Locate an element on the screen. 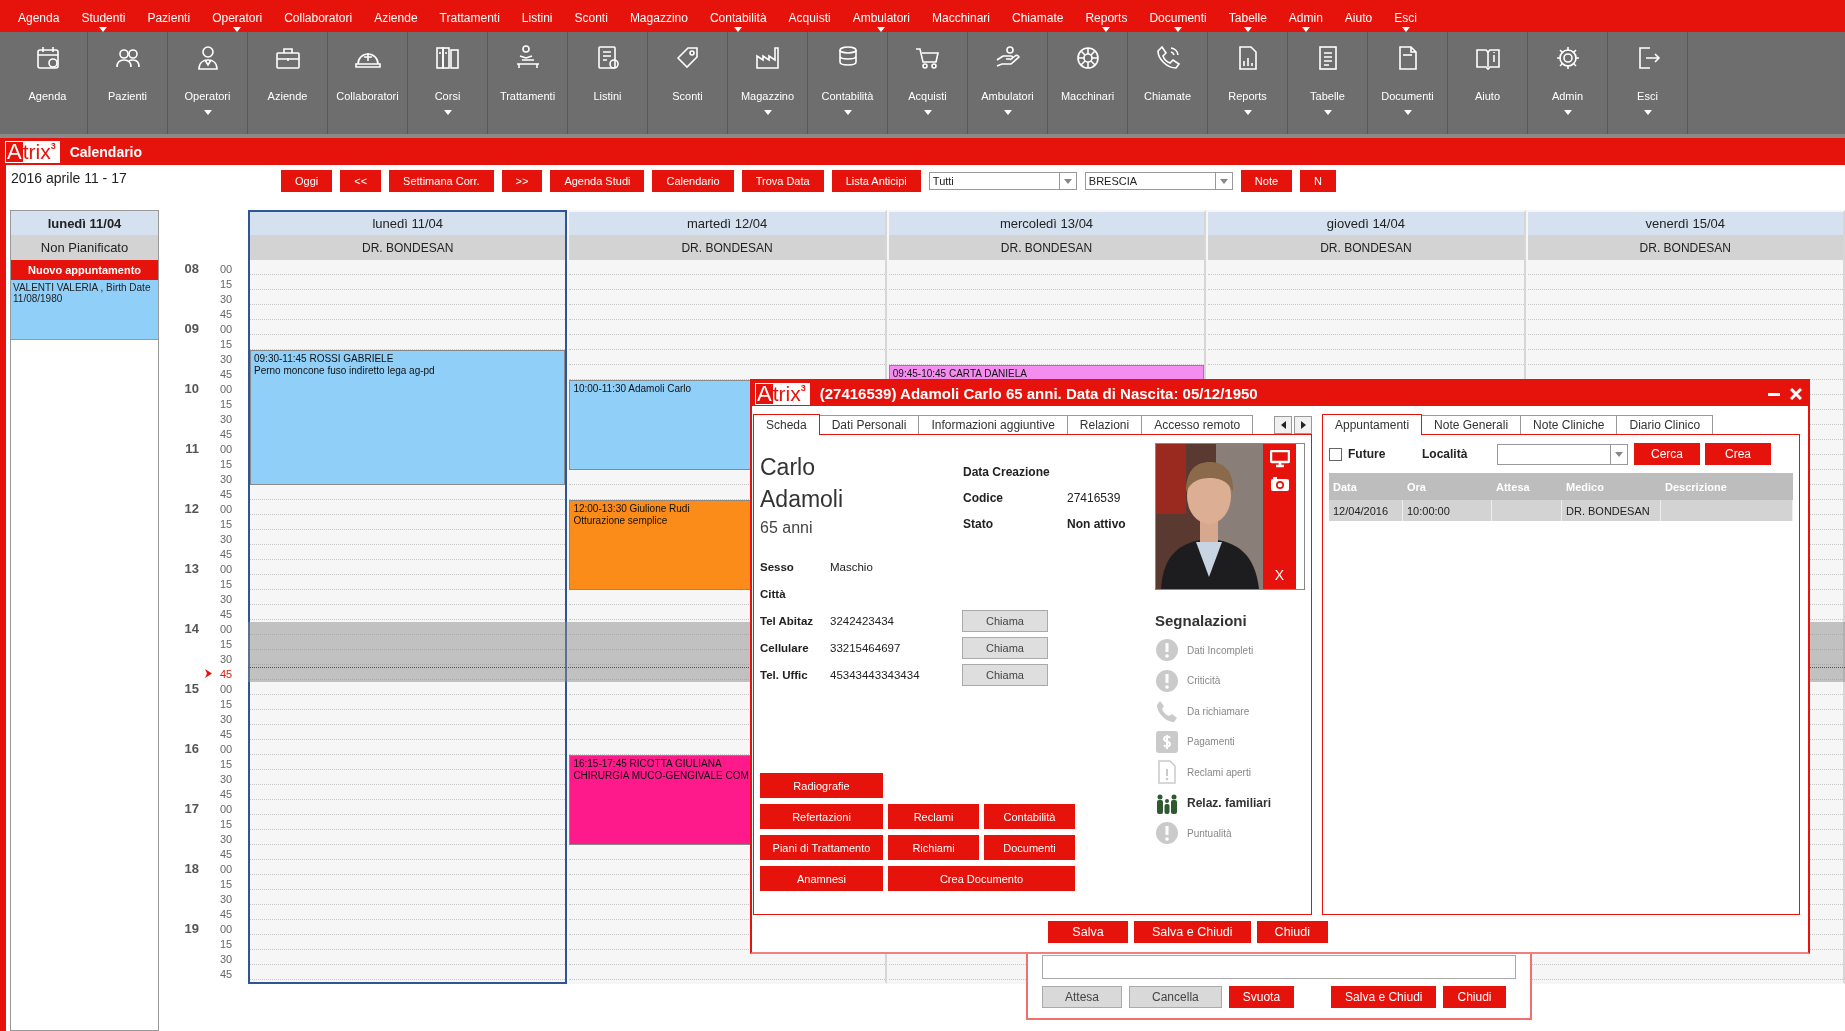  action-button: Piani di Trattamento is located at coordinates (821, 847).